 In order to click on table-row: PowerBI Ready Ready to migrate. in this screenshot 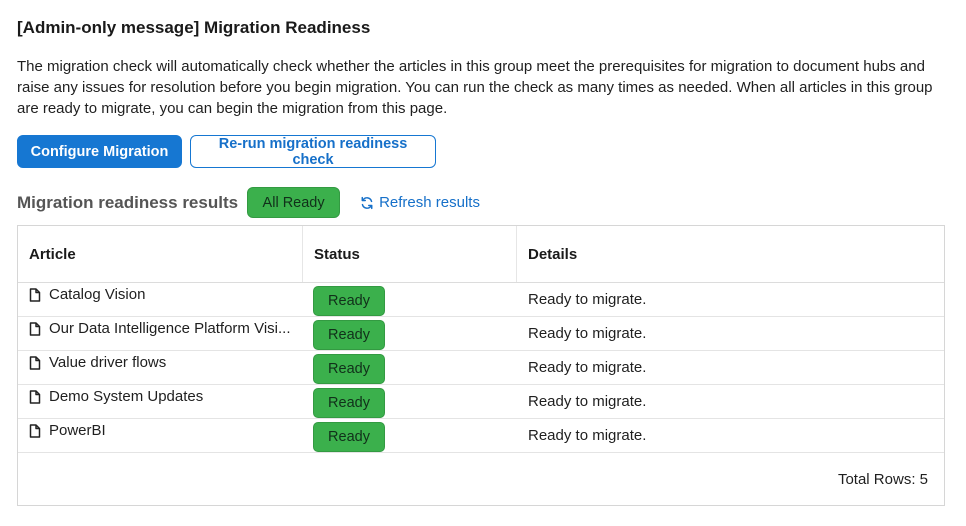, I will do `click(481, 436)`.